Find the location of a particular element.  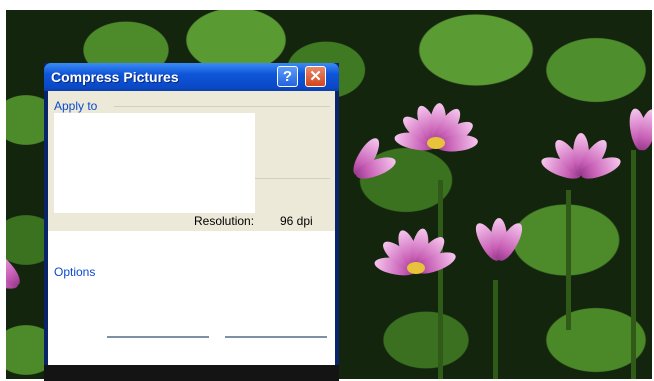

help-icon: ? is located at coordinates (287, 76).